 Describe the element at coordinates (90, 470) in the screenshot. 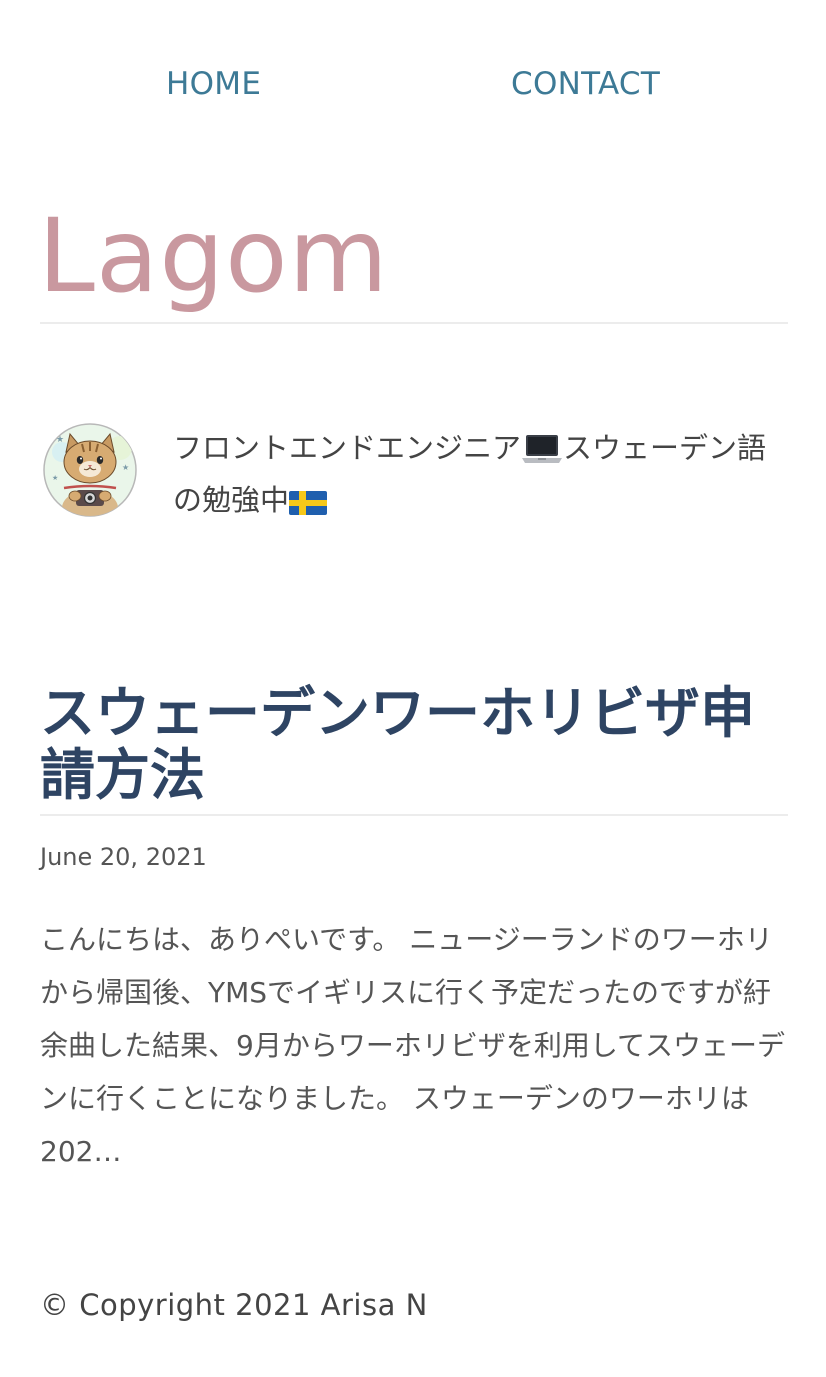

I see `cat-avatar: ★ ★ ★` at that location.